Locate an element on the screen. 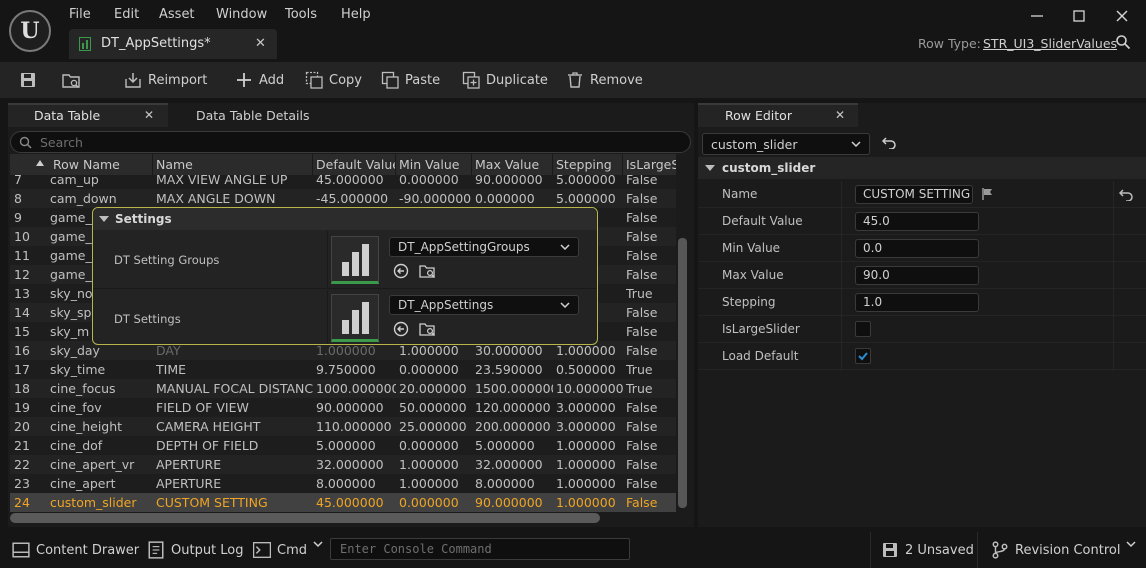 The height and width of the screenshot is (568, 1146). save-icon is located at coordinates (28, 80).